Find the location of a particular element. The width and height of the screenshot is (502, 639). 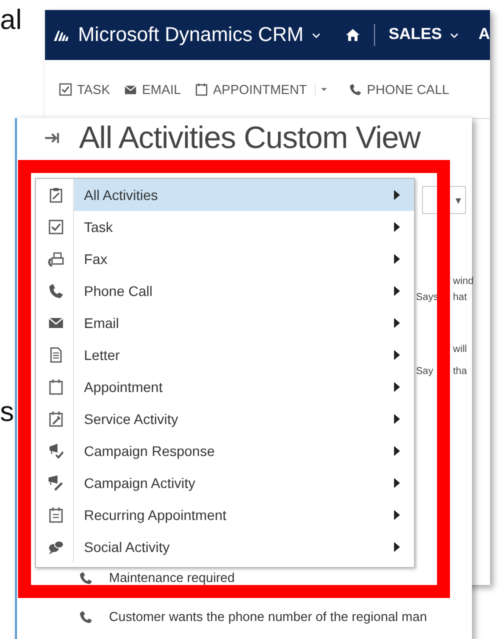

partial-text: s is located at coordinates (7, 412).